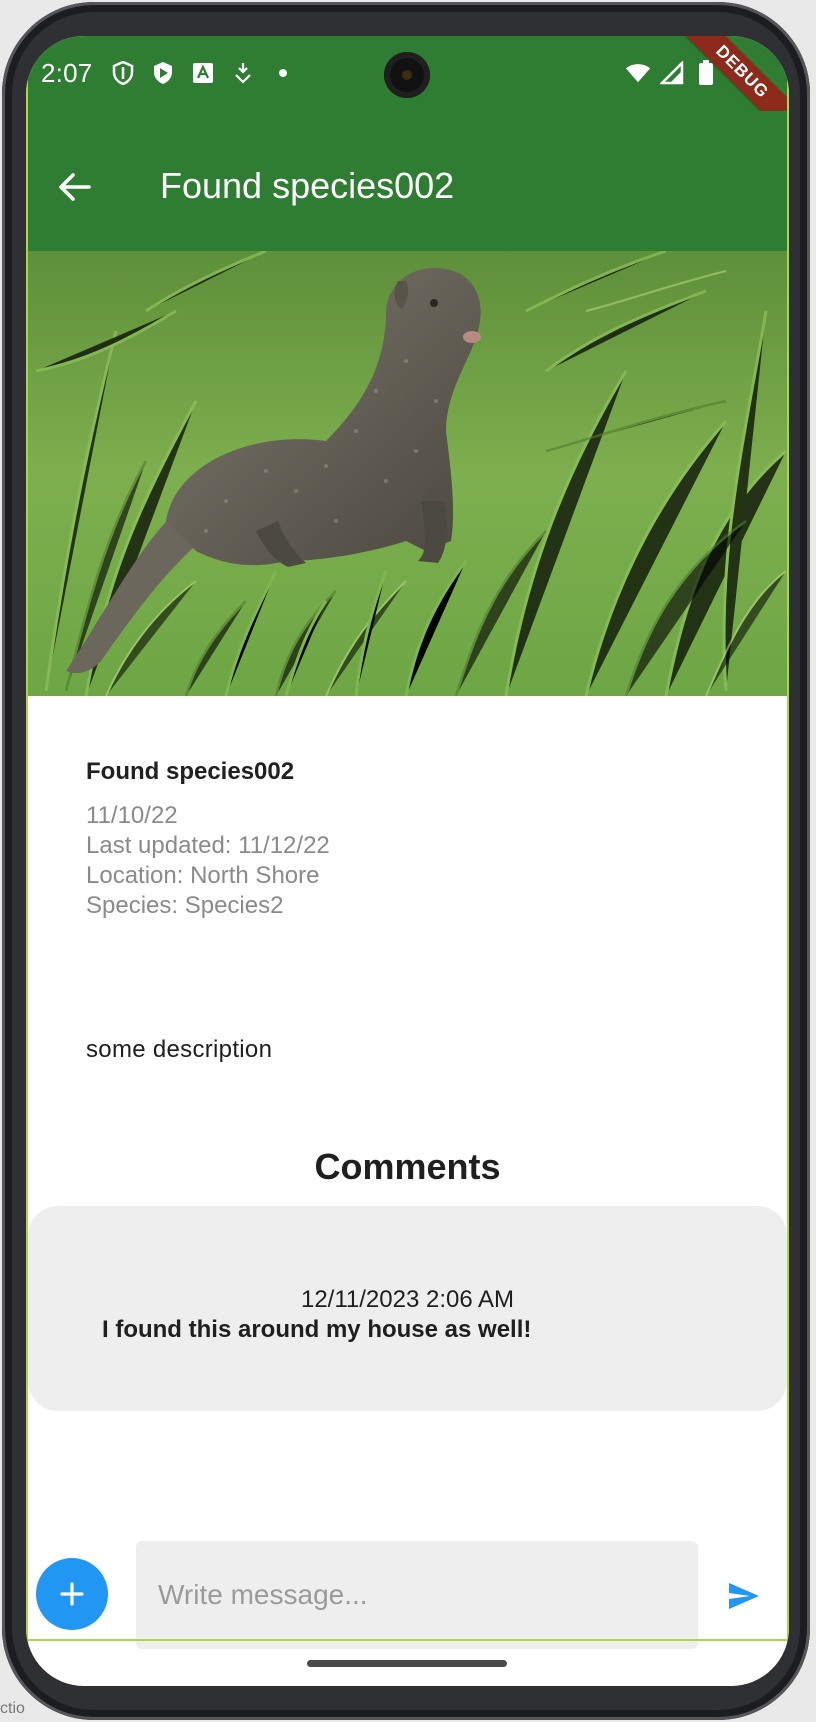 The height and width of the screenshot is (1722, 816). What do you see at coordinates (185, 905) in the screenshot?
I see `sighting-species: Species: Species2` at bounding box center [185, 905].